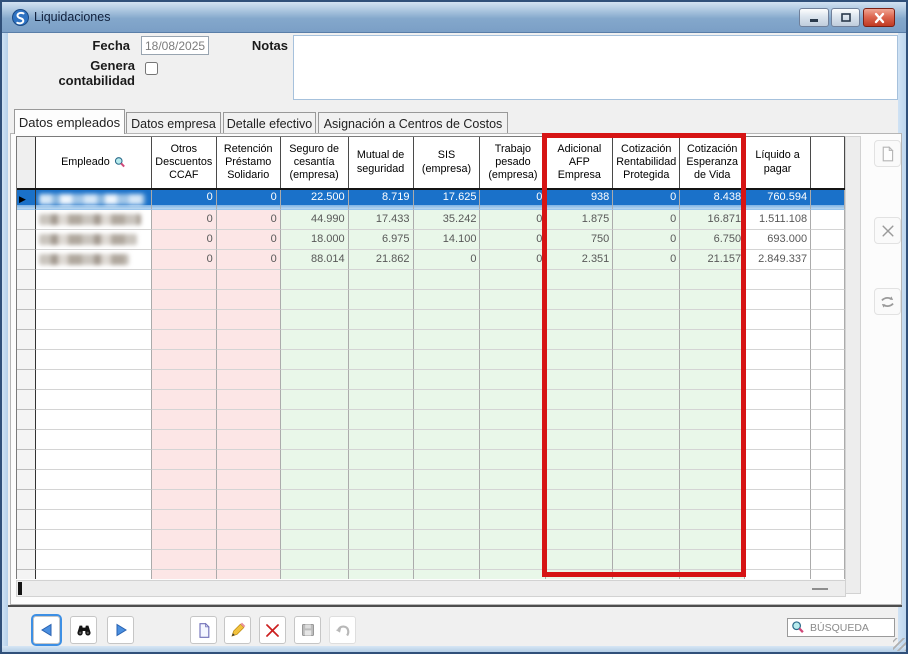 This screenshot has height=654, width=908. What do you see at coordinates (778, 240) in the screenshot?
I see `grid-cell: 693.000` at bounding box center [778, 240].